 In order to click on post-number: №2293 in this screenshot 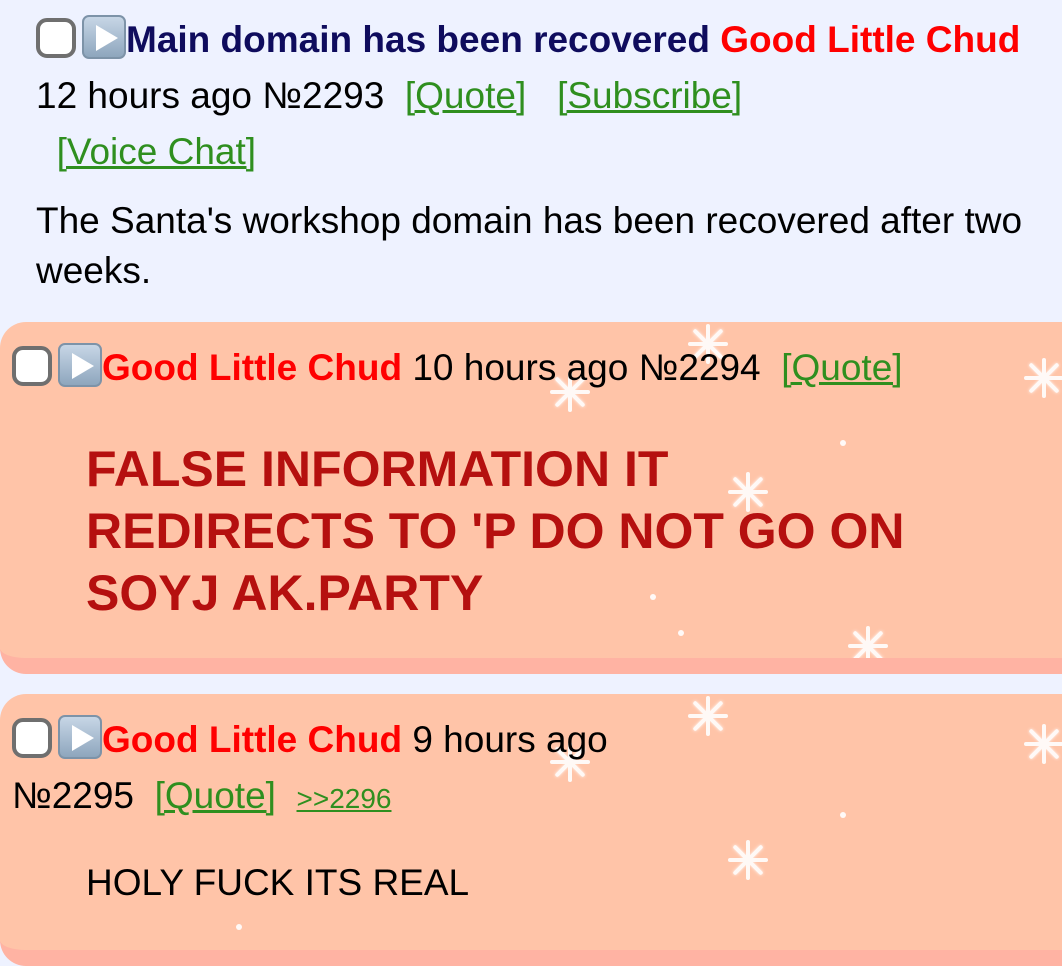, I will do `click(323, 95)`.